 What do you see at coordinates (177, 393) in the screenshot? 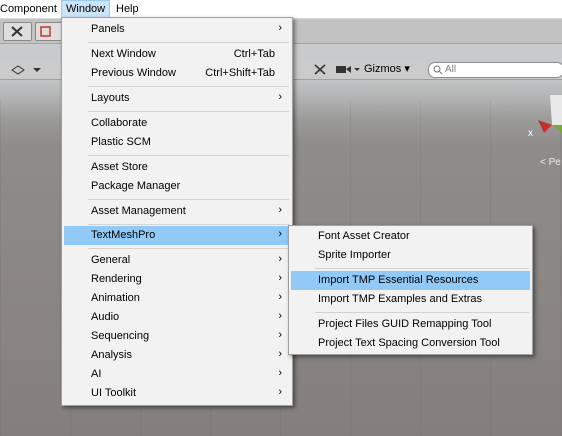
I see `menu-item-ui-toolkit: UI Toolkit ›` at bounding box center [177, 393].